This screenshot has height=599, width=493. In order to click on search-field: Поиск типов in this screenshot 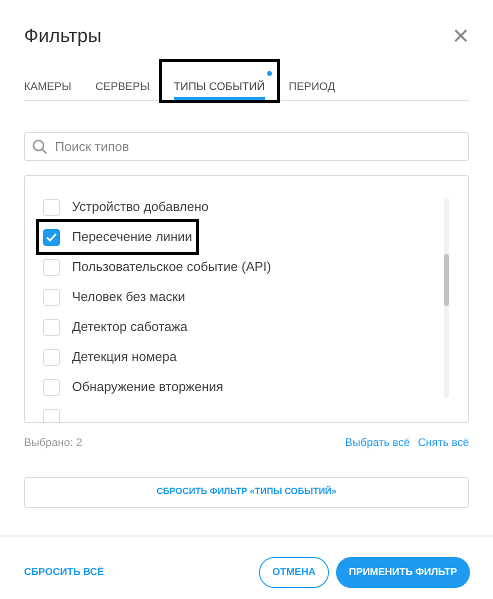, I will do `click(246, 146)`.